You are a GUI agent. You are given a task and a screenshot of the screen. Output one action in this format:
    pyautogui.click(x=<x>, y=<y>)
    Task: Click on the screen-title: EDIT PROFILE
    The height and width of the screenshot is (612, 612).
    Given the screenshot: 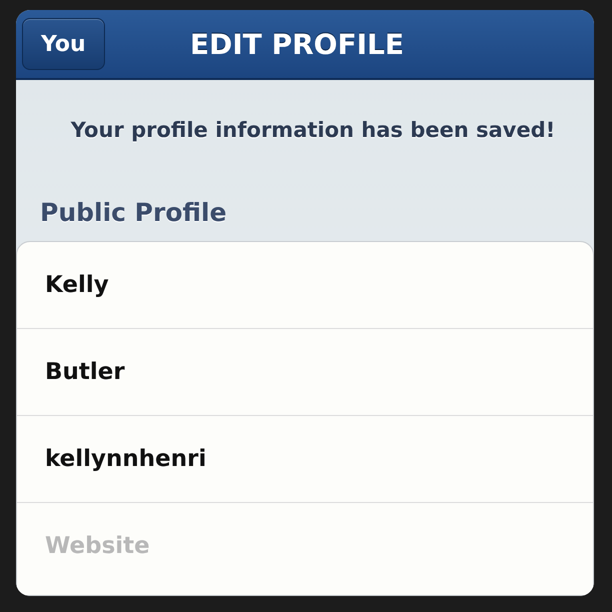 What is the action you would take?
    pyautogui.click(x=297, y=44)
    